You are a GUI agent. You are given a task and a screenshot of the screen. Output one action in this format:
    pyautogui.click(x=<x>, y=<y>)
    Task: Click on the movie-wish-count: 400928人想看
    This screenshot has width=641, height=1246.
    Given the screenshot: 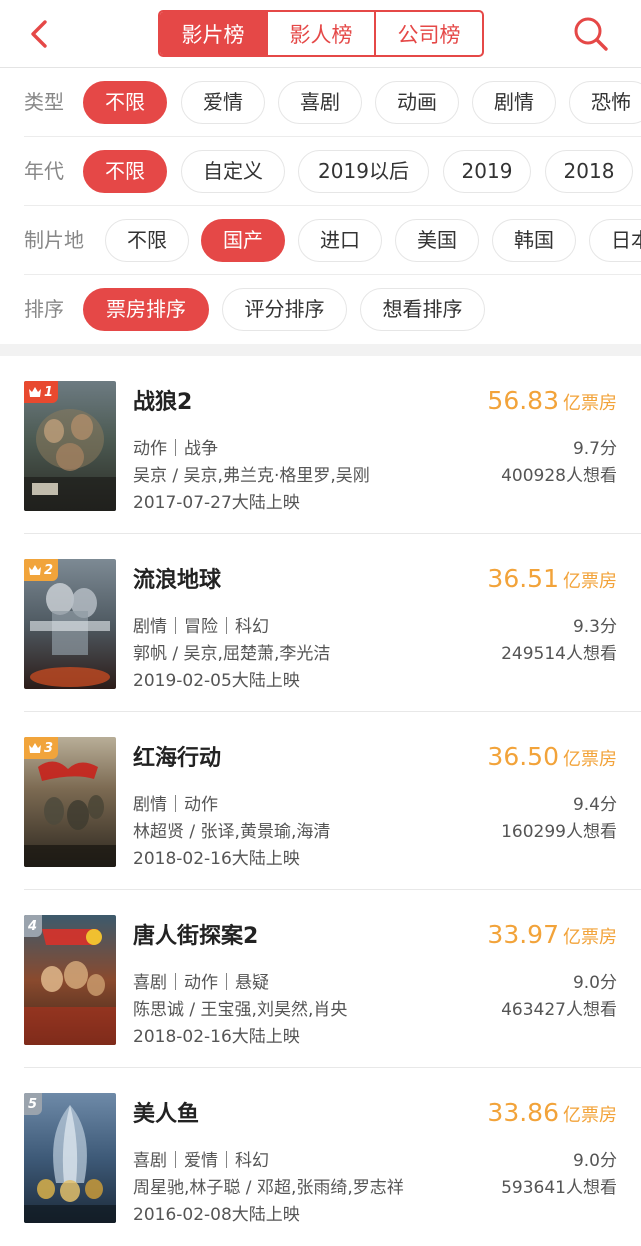 What is the action you would take?
    pyautogui.click(x=559, y=476)
    